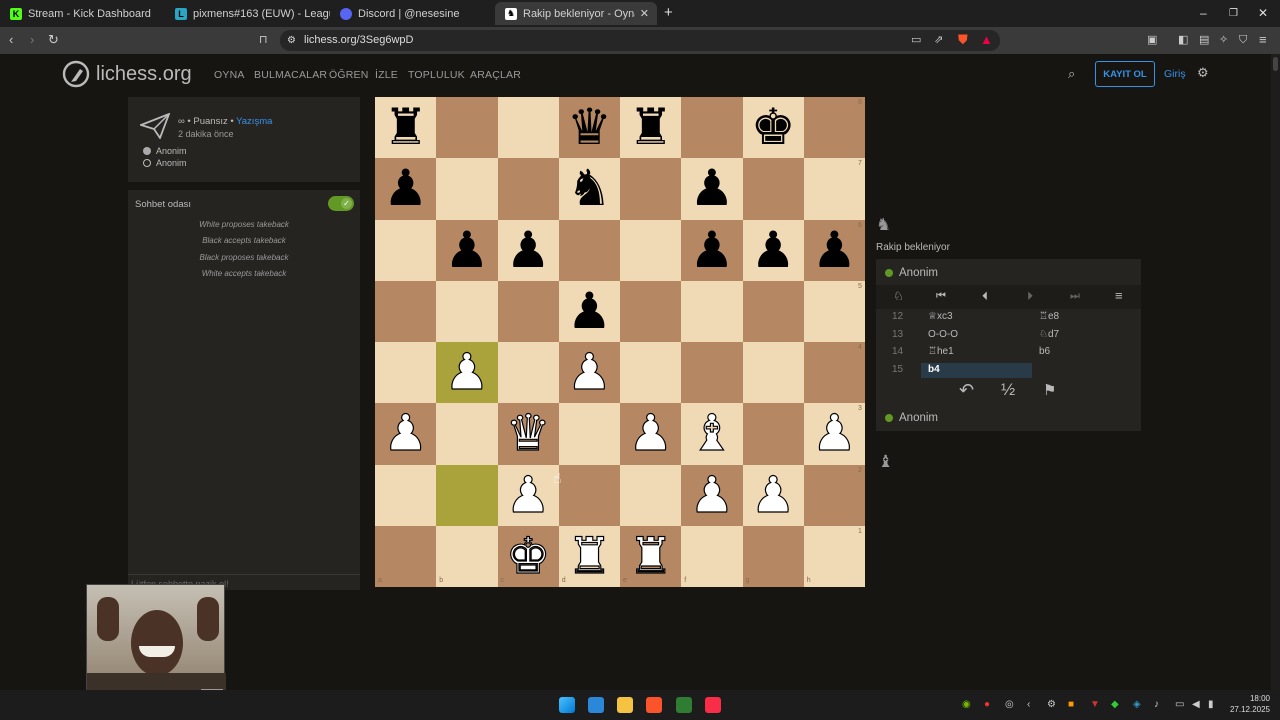  Describe the element at coordinates (773, 556) in the screenshot. I see `square-g1` at that location.